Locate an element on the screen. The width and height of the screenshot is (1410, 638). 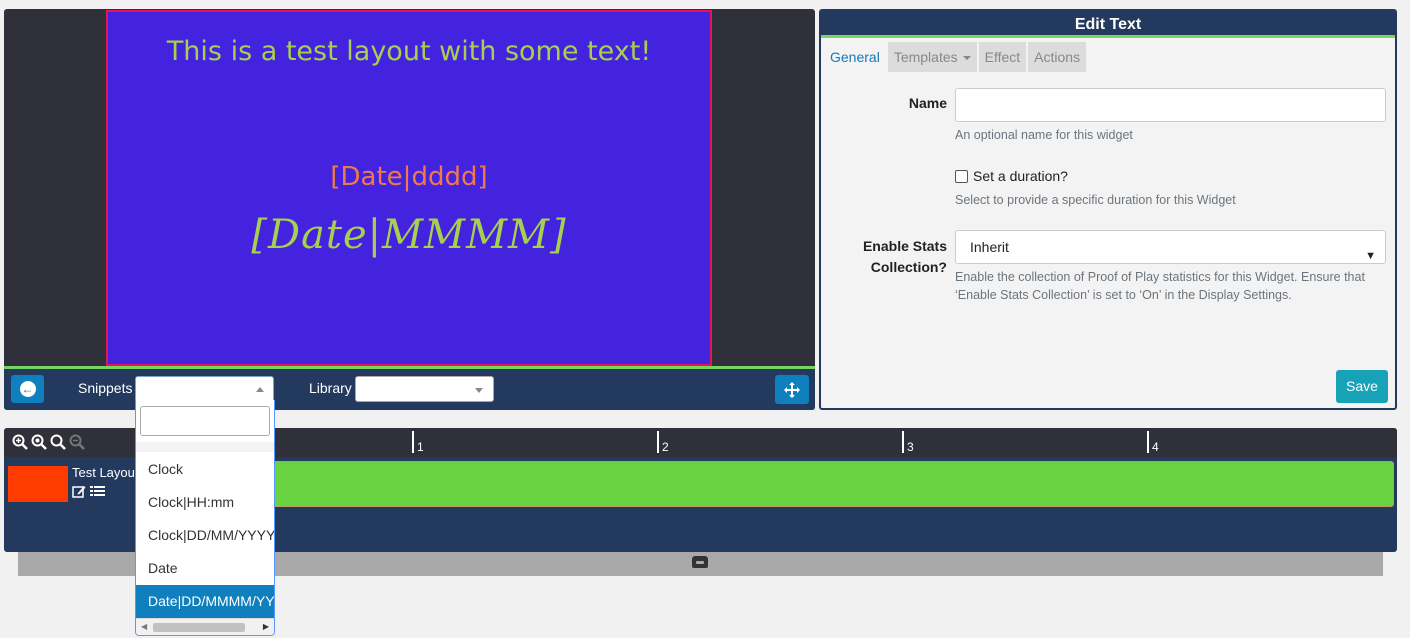
chevron-up-icon is located at coordinates (260, 389).